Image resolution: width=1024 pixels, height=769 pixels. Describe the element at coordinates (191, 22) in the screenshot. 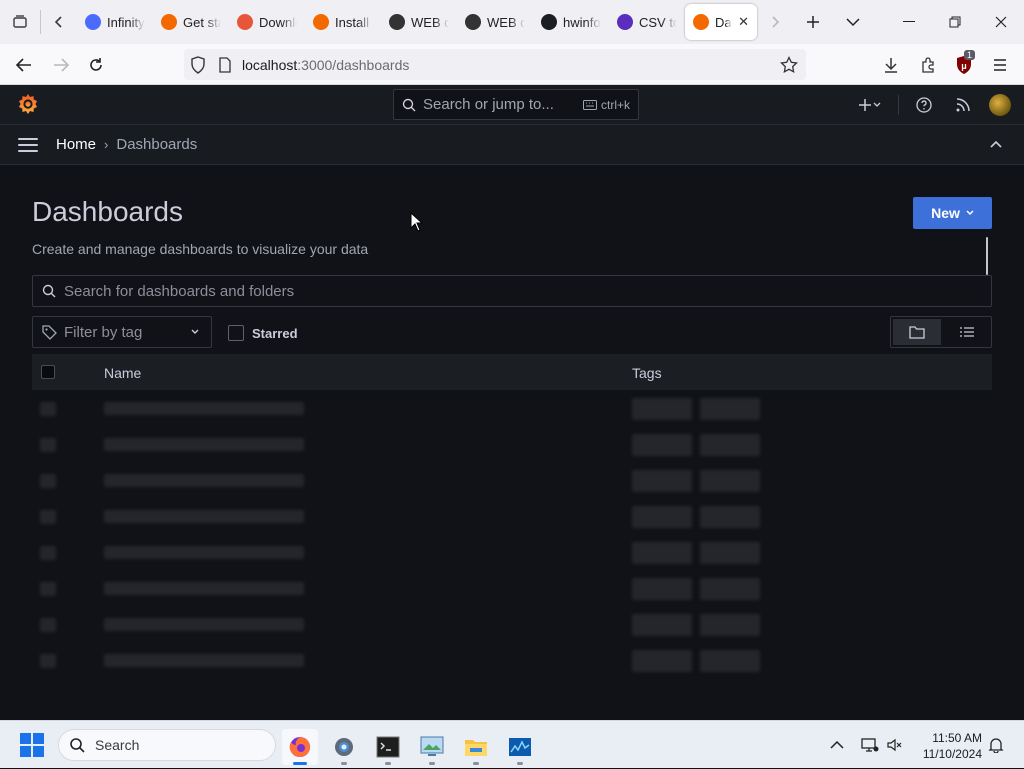

I see `browser-tab: Get started` at that location.